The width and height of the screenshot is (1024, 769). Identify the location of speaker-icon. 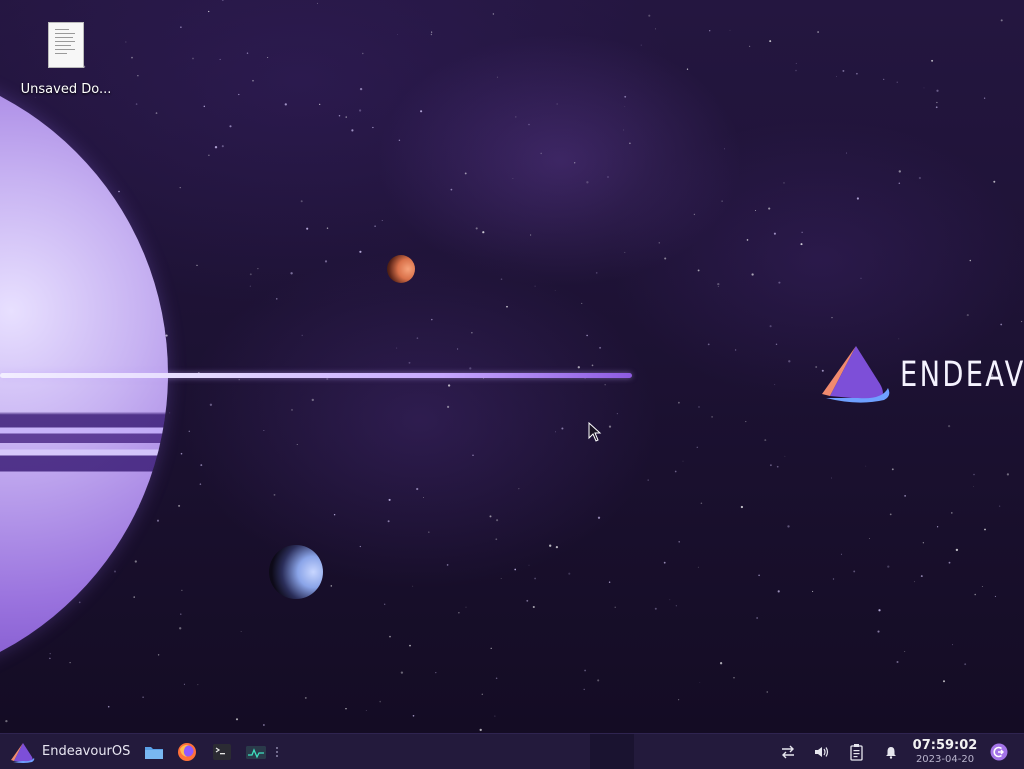
(822, 751).